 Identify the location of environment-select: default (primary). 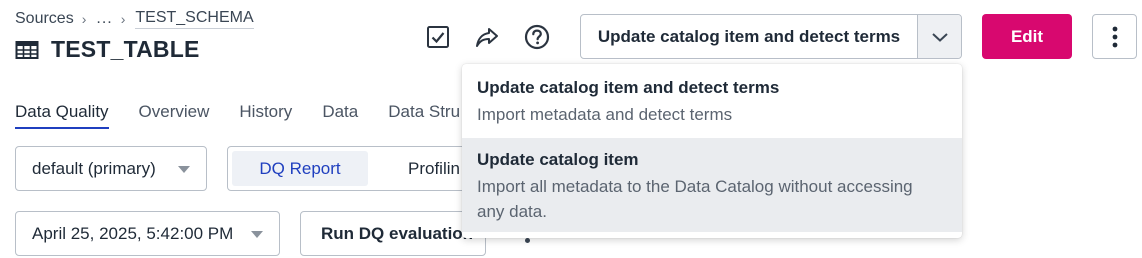
(111, 168).